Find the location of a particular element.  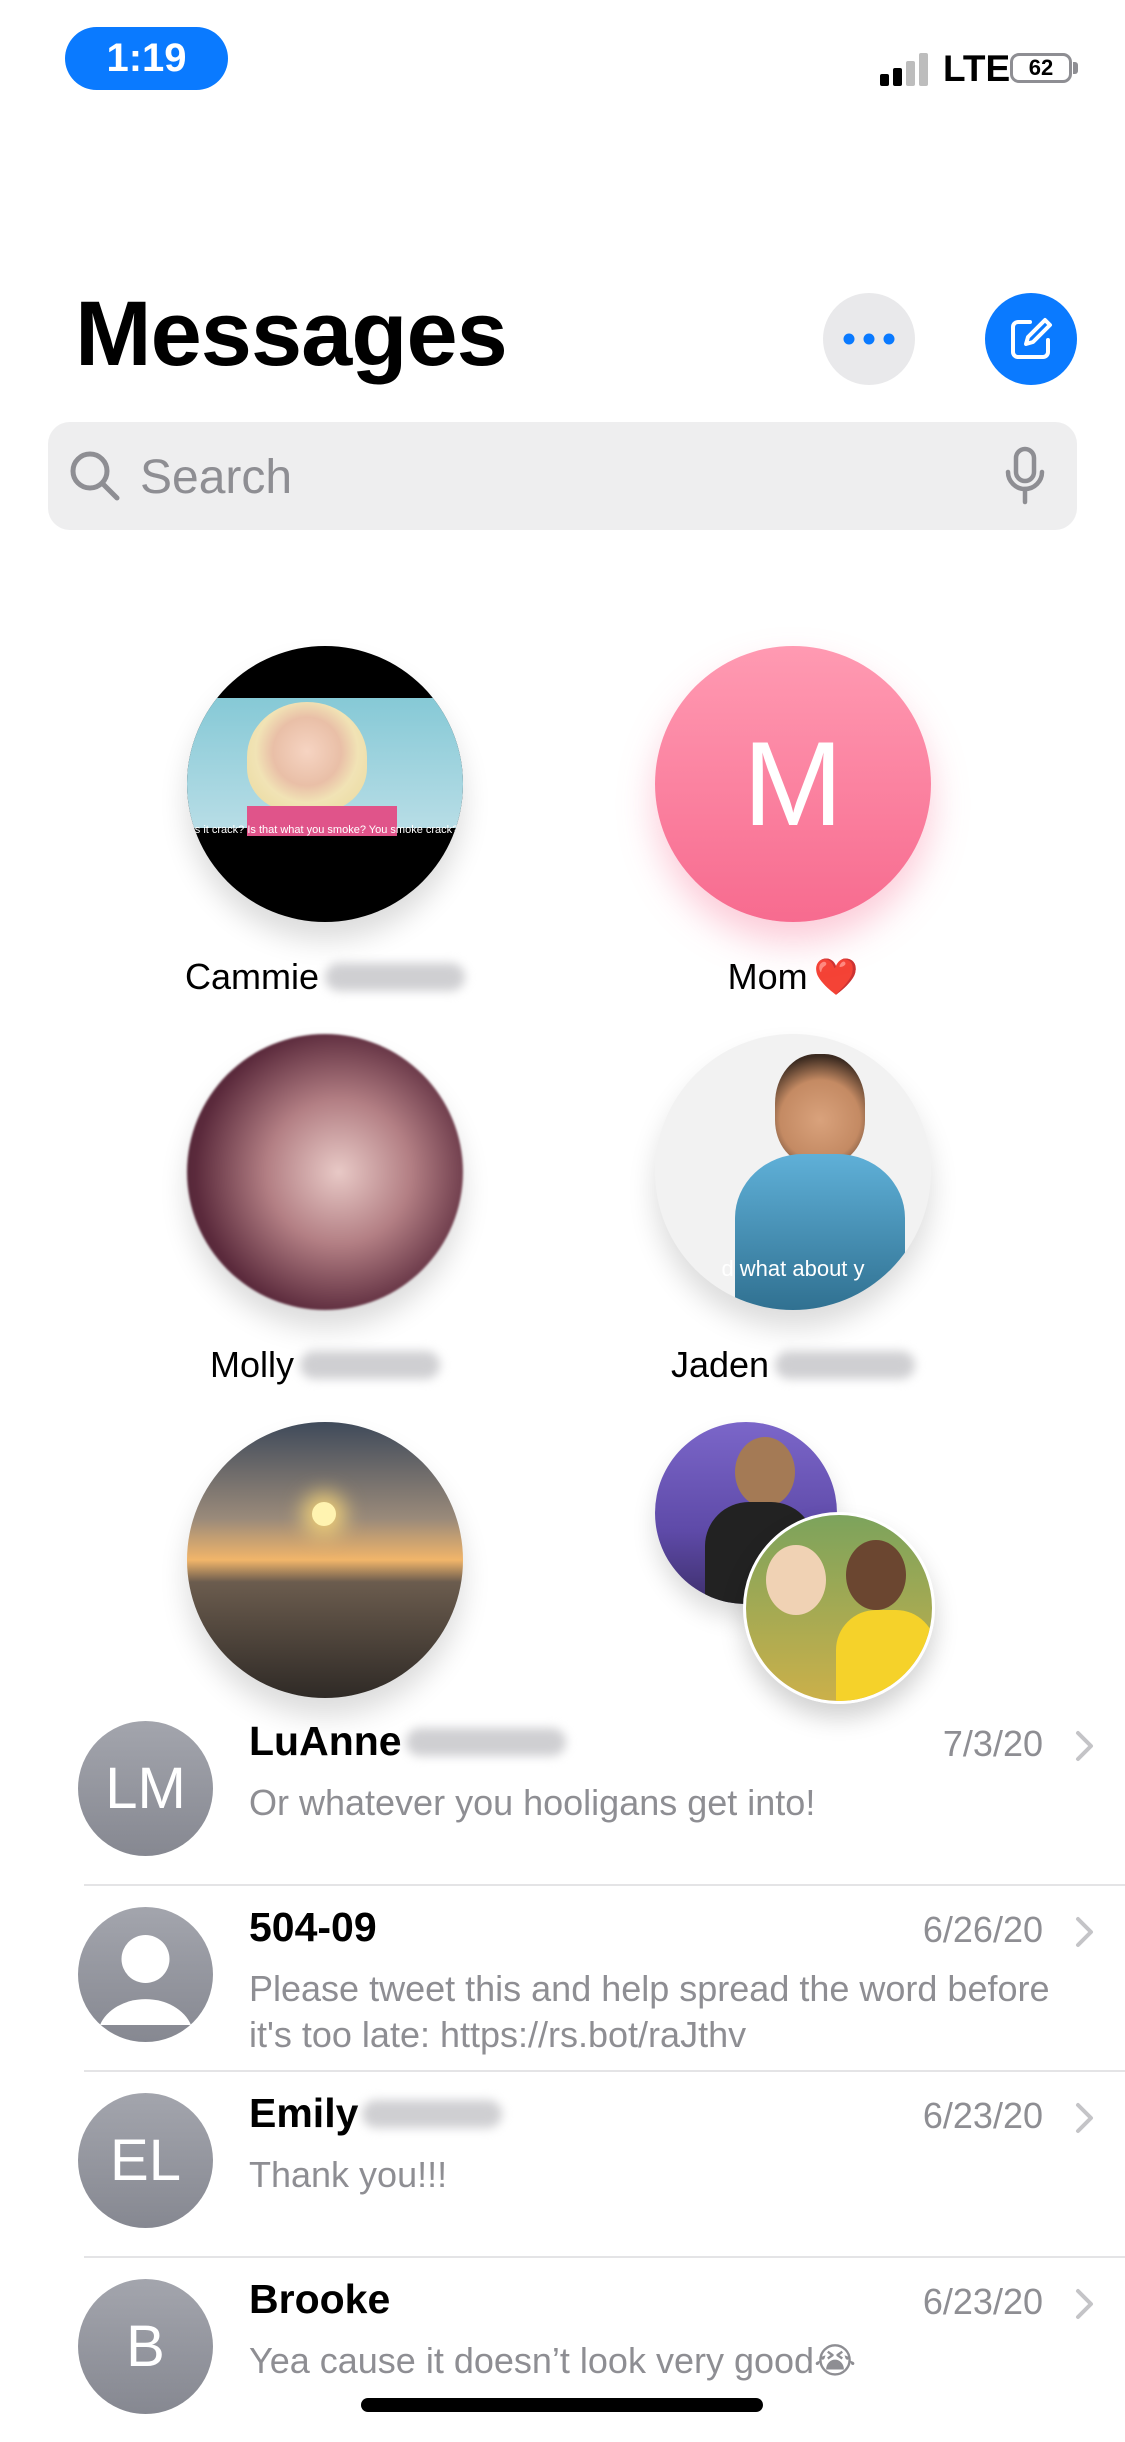

person-icon is located at coordinates (145, 1980).